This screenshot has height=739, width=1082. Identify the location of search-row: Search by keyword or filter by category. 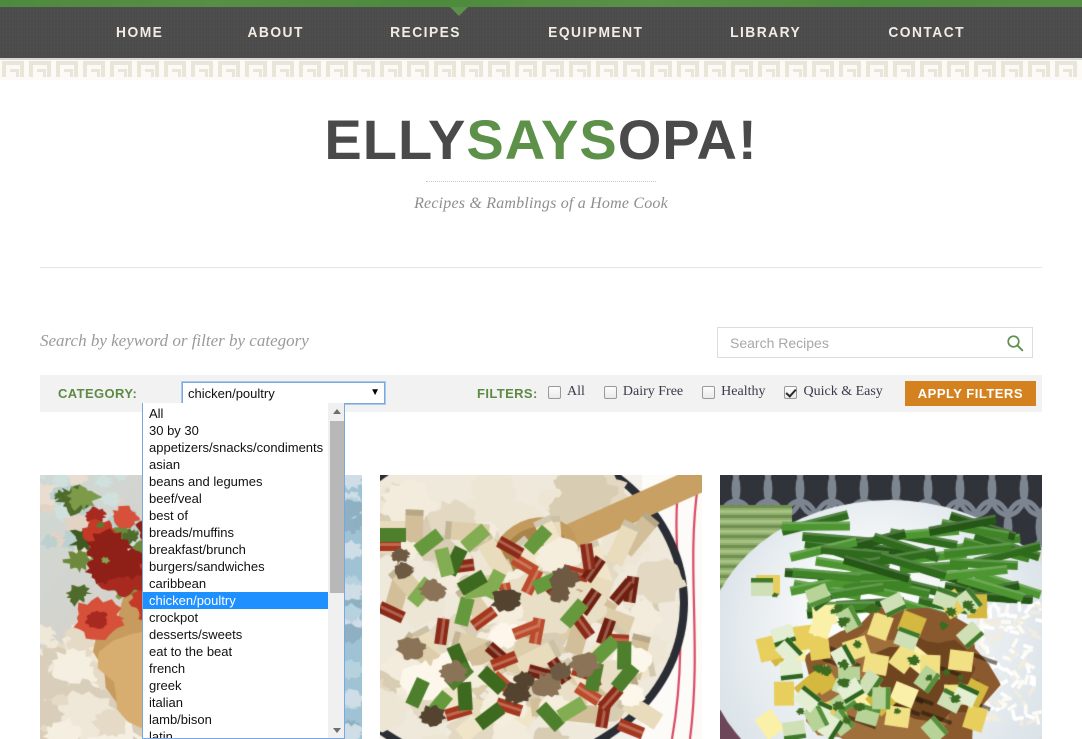
(541, 343).